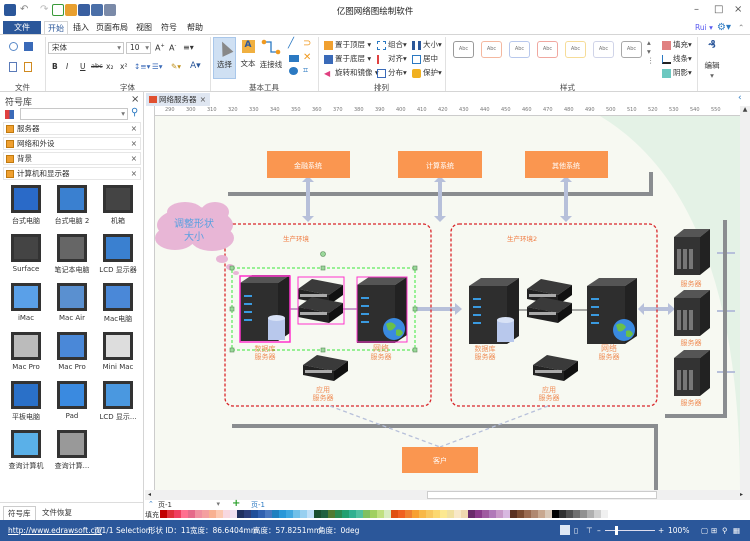 The width and height of the screenshot is (750, 541). I want to click on symbol-item: 机箱, so click(118, 205).